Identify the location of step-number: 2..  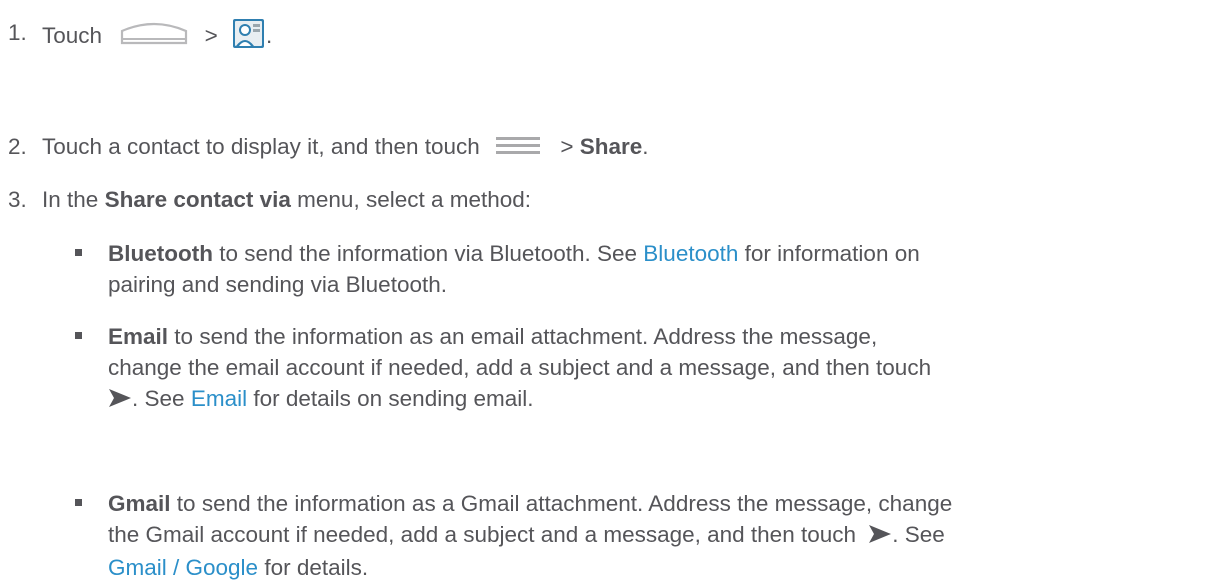
(17, 146).